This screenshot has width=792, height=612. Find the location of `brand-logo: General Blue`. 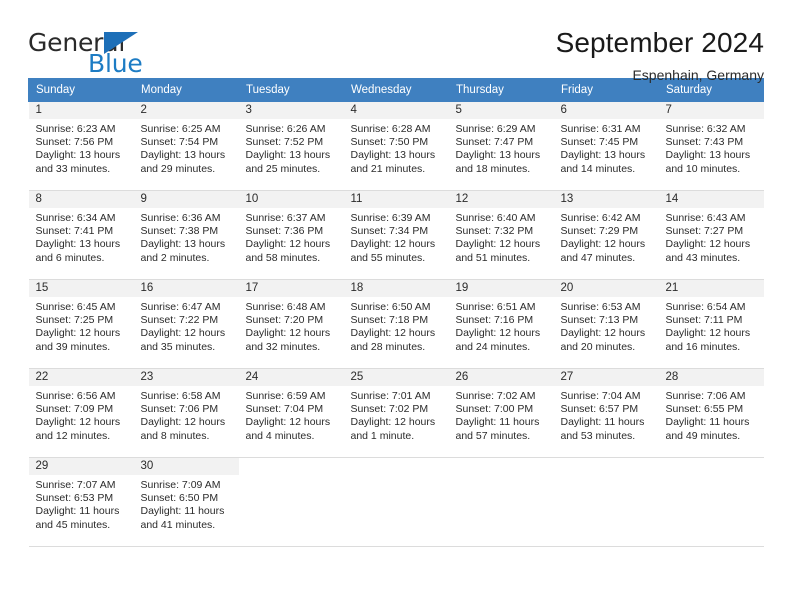

brand-logo: General Blue is located at coordinates (93, 52).